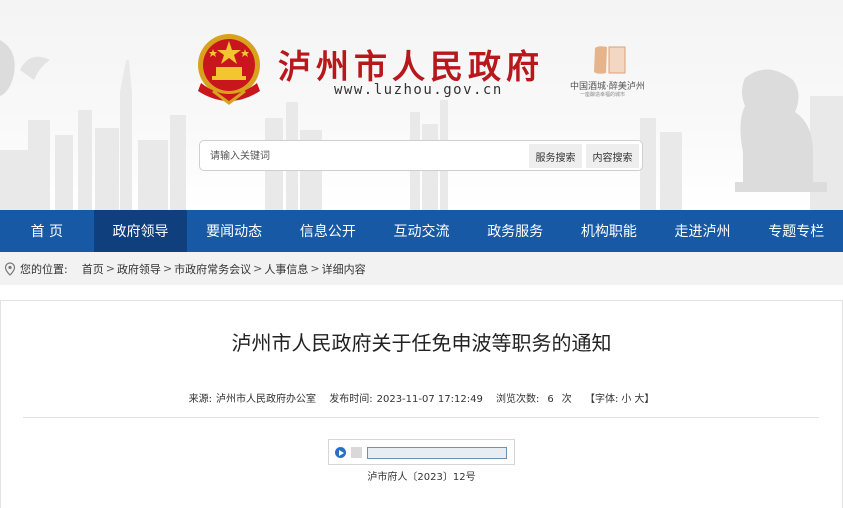 The image size is (843, 508). What do you see at coordinates (47, 231) in the screenshot?
I see `nav-item-home: 首 页` at bounding box center [47, 231].